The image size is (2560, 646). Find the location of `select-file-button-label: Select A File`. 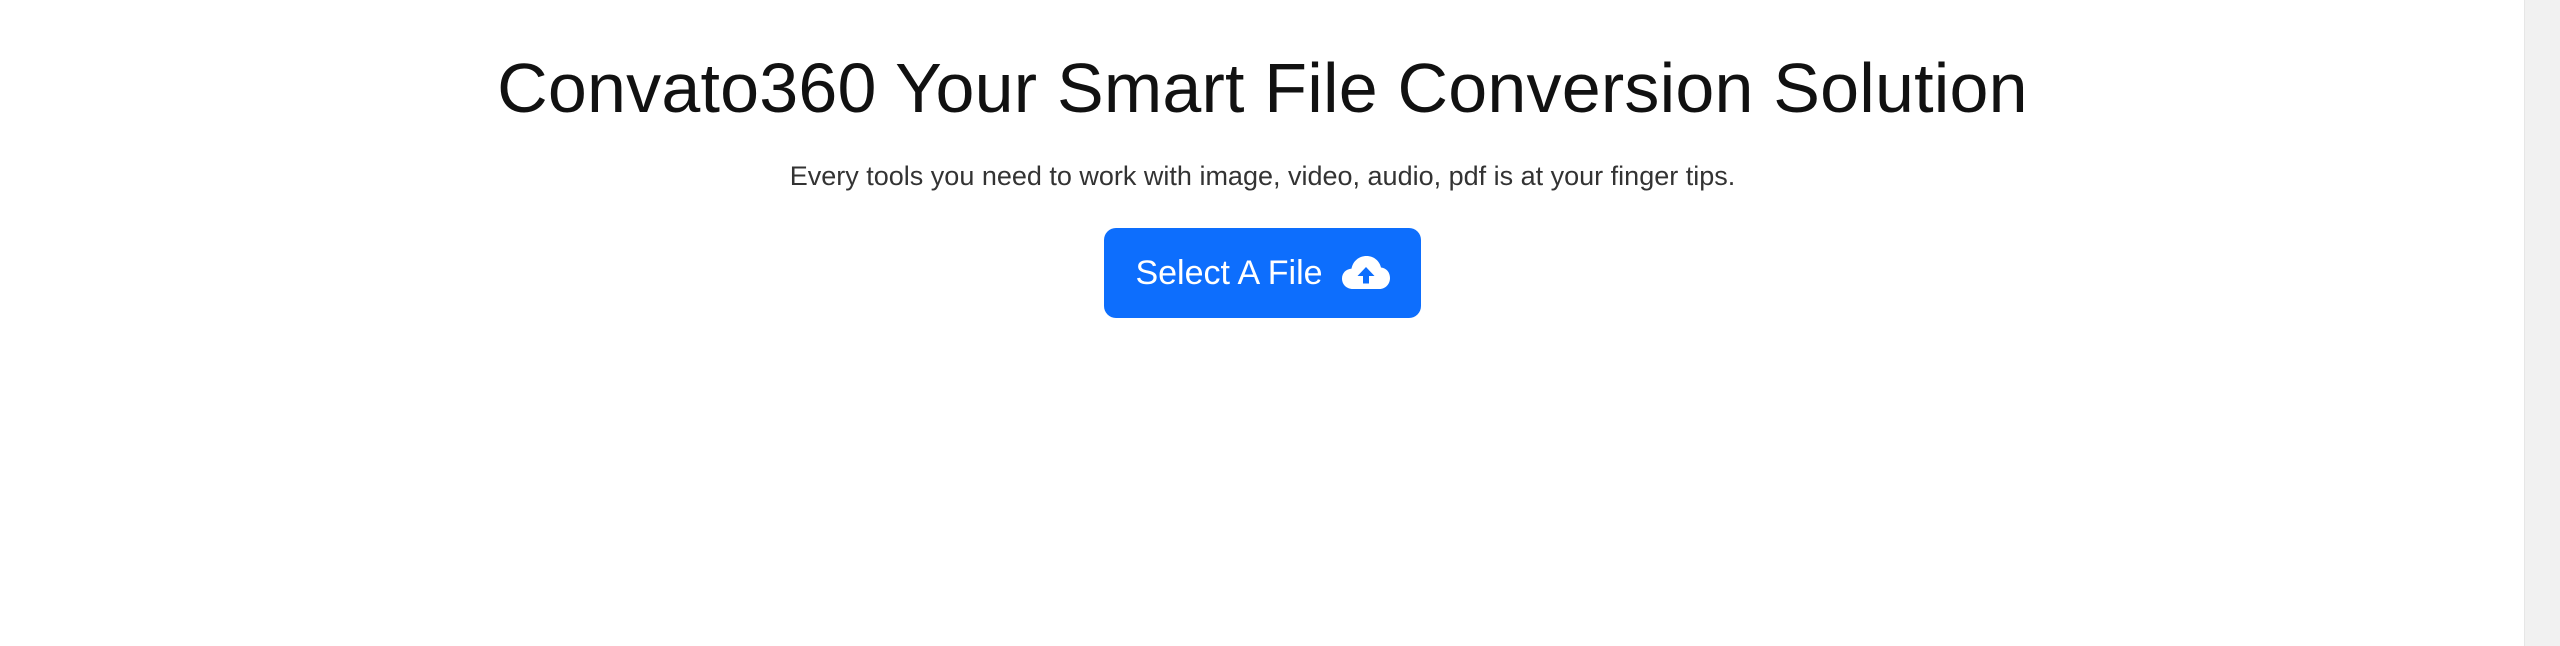

select-file-button-label: Select A File is located at coordinates (1229, 272).